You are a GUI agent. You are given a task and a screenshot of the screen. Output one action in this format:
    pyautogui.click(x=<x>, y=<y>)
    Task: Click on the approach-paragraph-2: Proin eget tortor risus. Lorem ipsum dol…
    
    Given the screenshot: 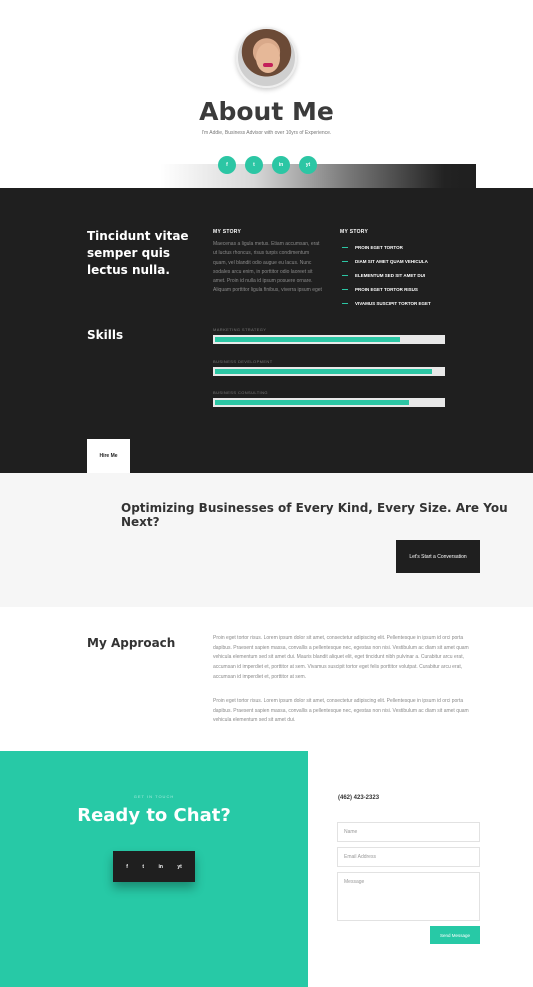 What is the action you would take?
    pyautogui.click(x=341, y=711)
    